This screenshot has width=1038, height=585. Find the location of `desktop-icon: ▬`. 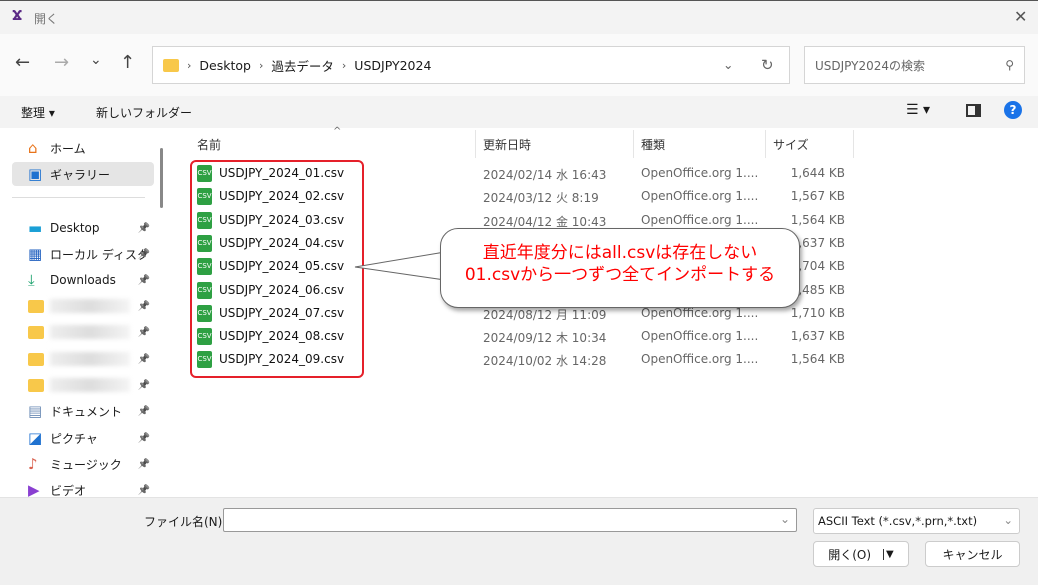

desktop-icon: ▬ is located at coordinates (35, 228).